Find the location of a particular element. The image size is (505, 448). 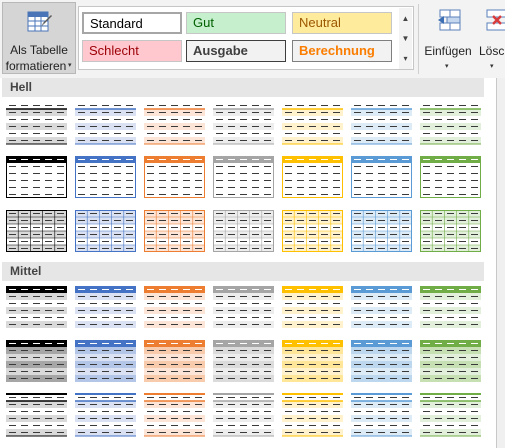

ribbon-separator is located at coordinates (418, 39).